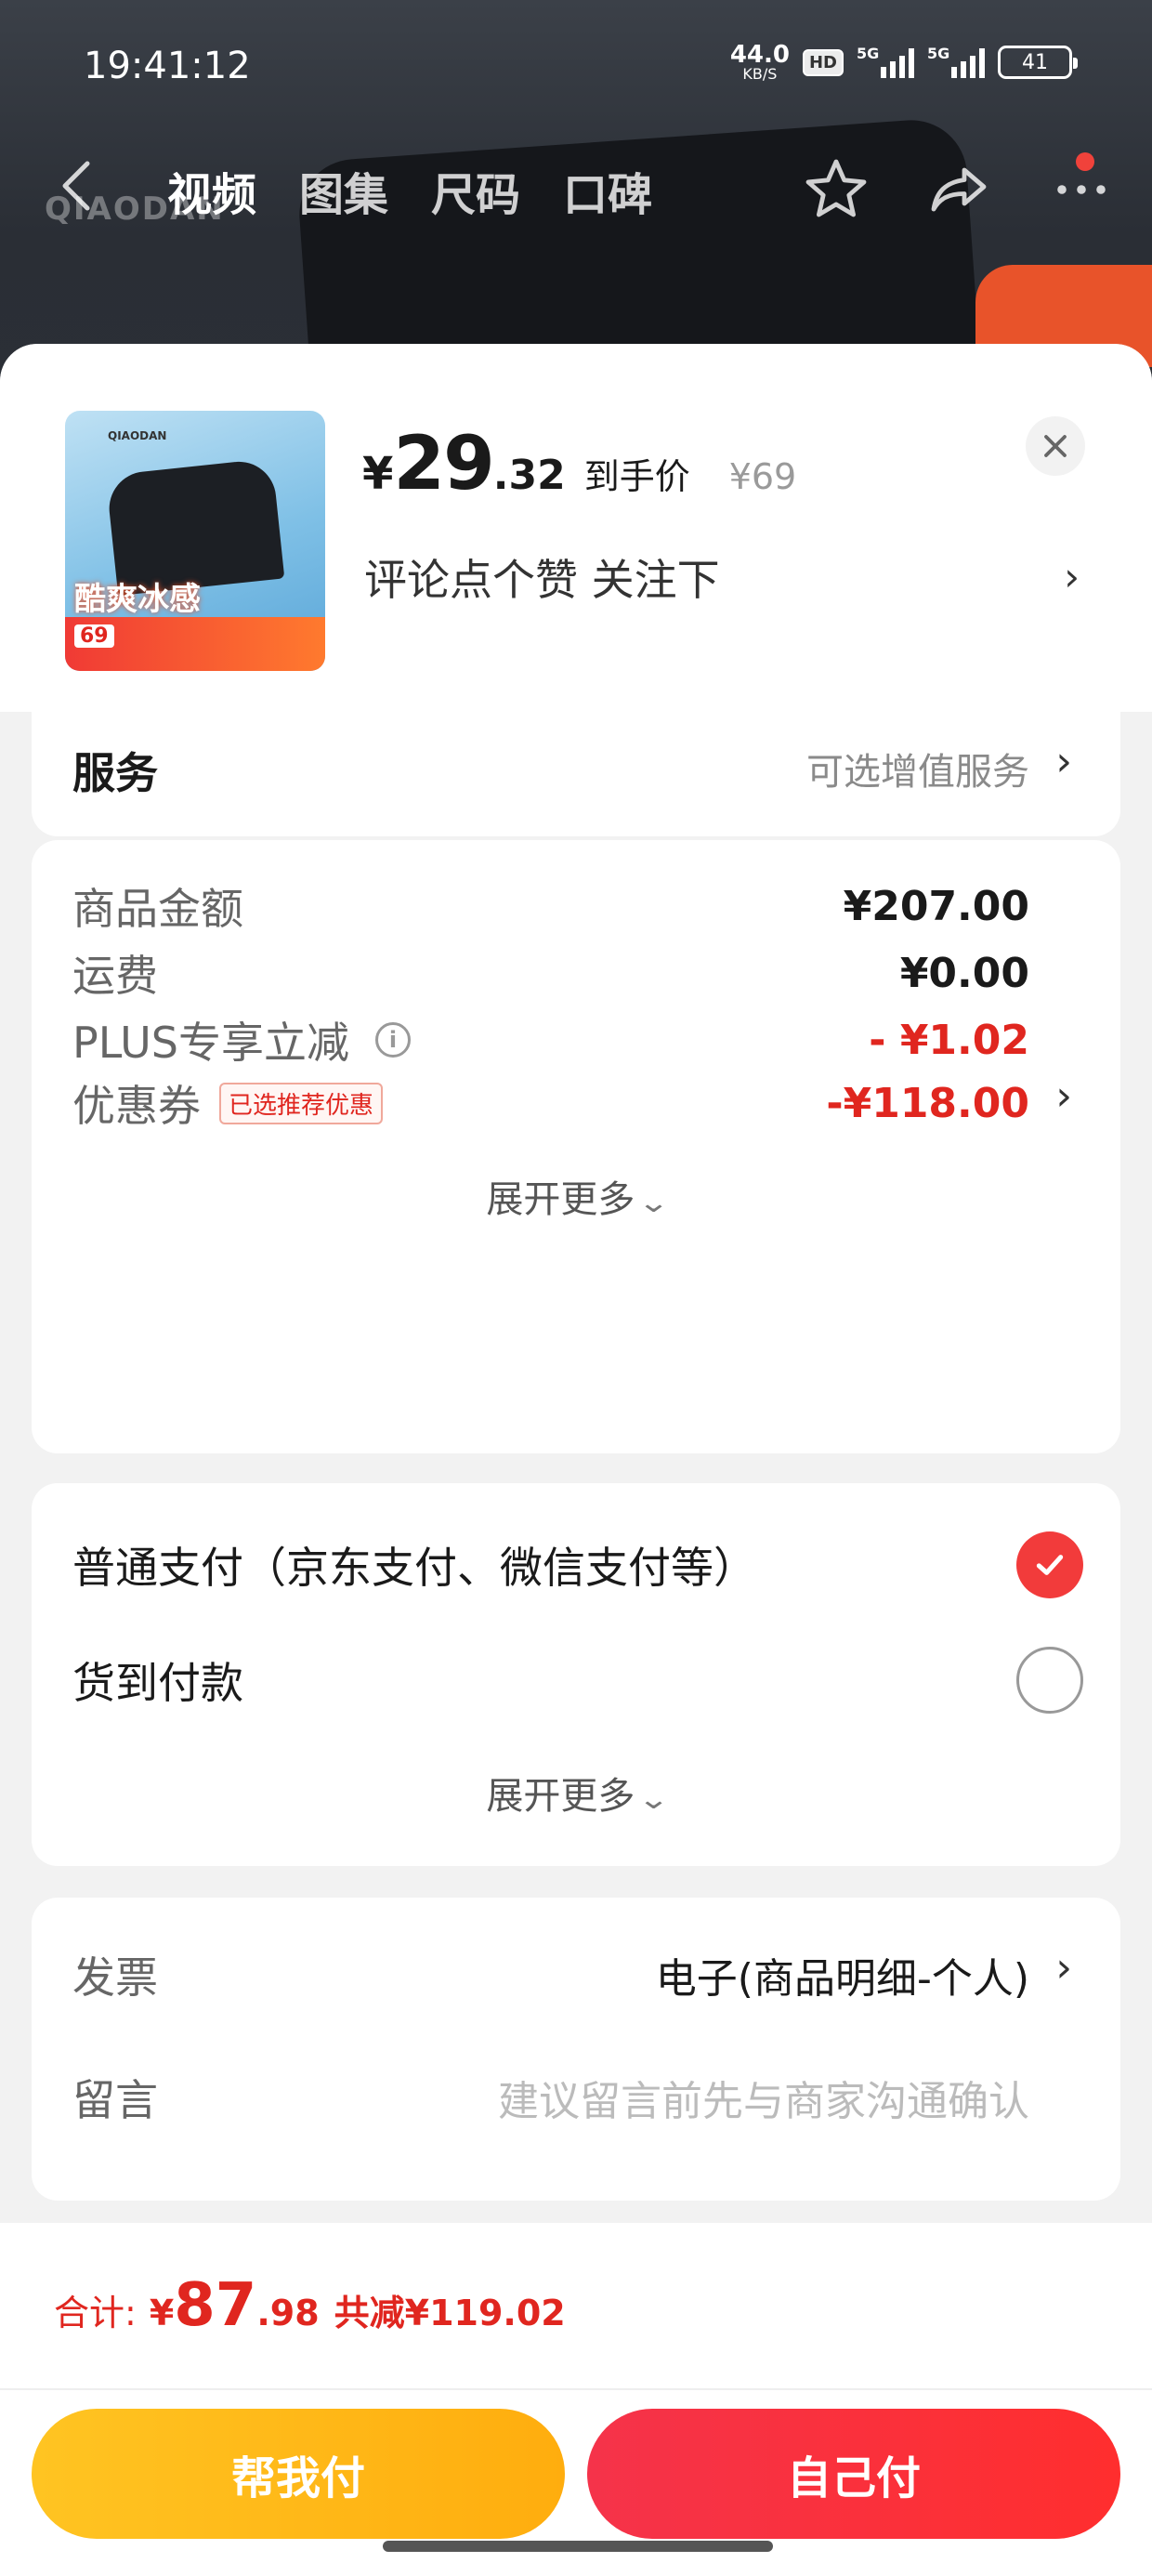 Image resolution: width=1152 pixels, height=2576 pixels. What do you see at coordinates (115, 773) in the screenshot?
I see `service-title: 服务` at bounding box center [115, 773].